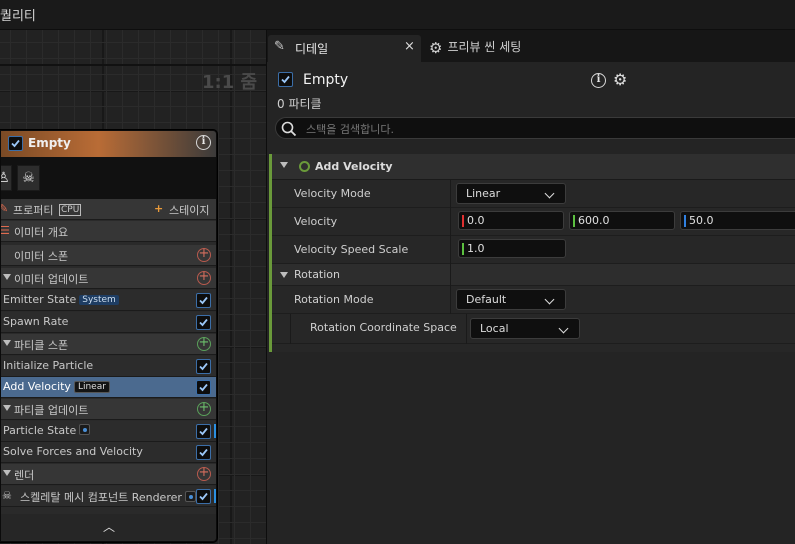  What do you see at coordinates (476, 248) in the screenshot?
I see `field-value: 1.0` at bounding box center [476, 248].